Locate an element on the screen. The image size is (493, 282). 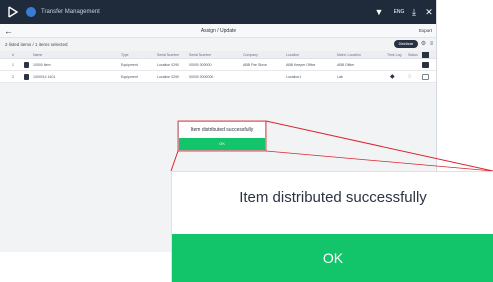
top-bar: Transfer Management ▼ ENG ⤓ ✕ is located at coordinates (218, 12).